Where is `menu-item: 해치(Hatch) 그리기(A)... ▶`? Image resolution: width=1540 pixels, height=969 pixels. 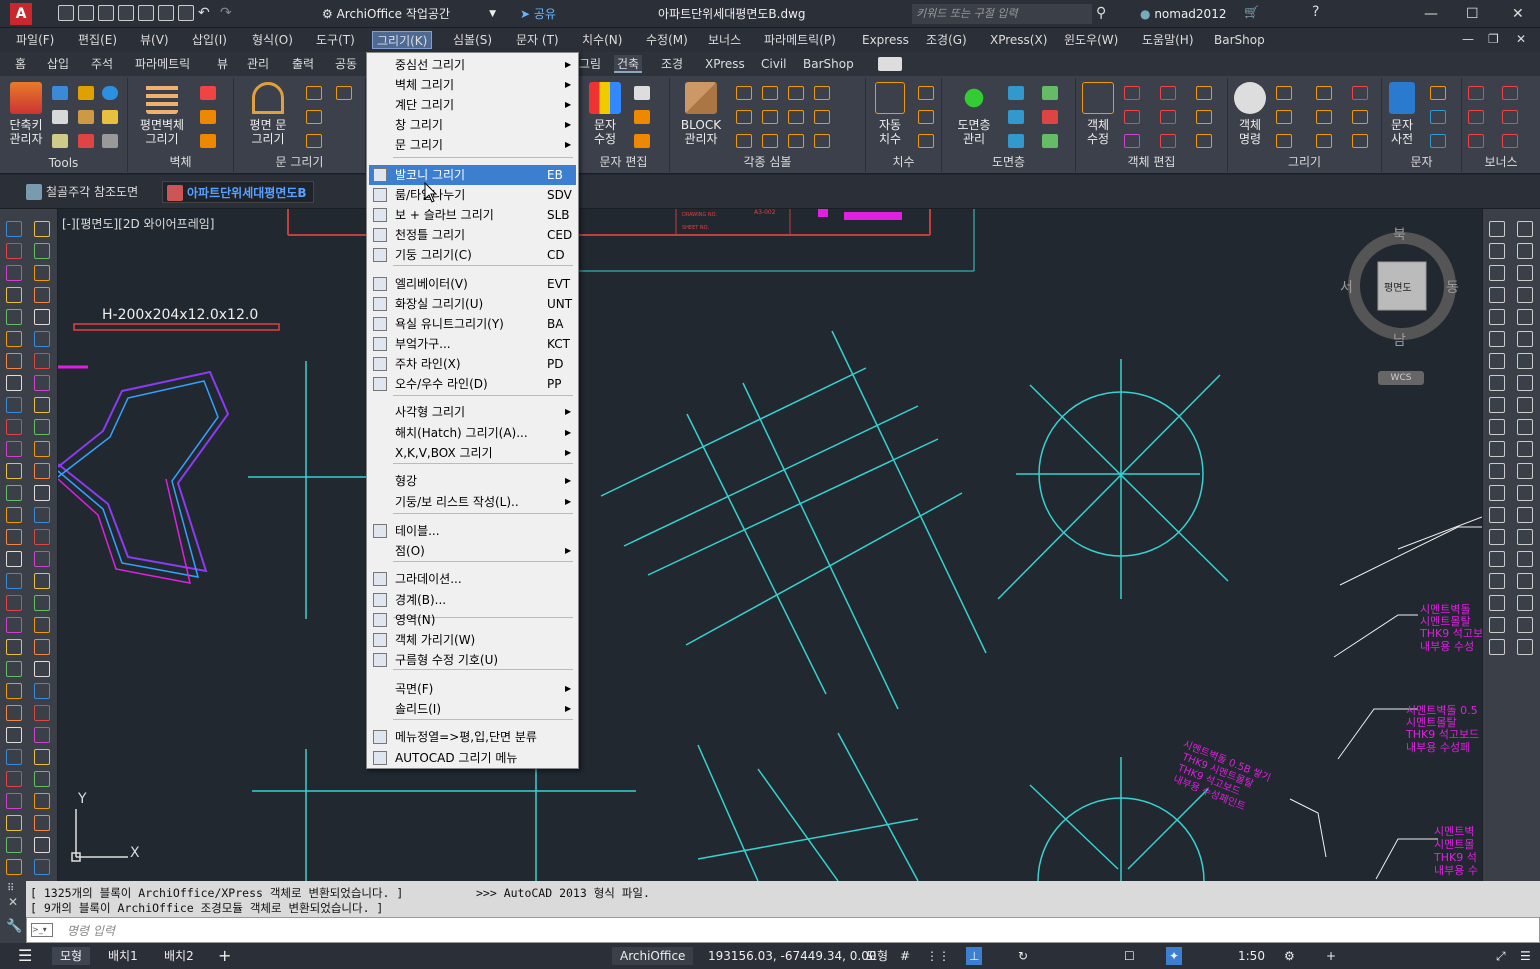
menu-item: 해치(Hatch) 그리기(A)... ▶ is located at coordinates (472, 433).